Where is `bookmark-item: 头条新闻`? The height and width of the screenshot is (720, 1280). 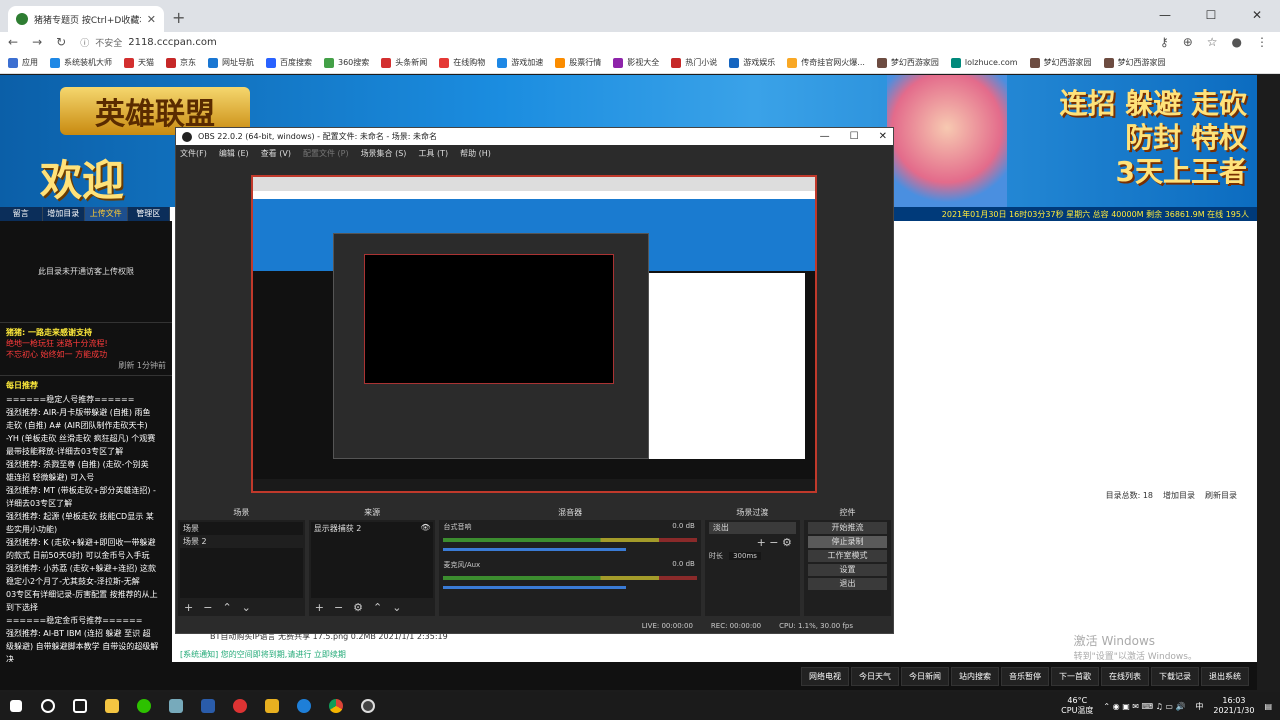
bookmark-item: 头条新闻 is located at coordinates (404, 62).